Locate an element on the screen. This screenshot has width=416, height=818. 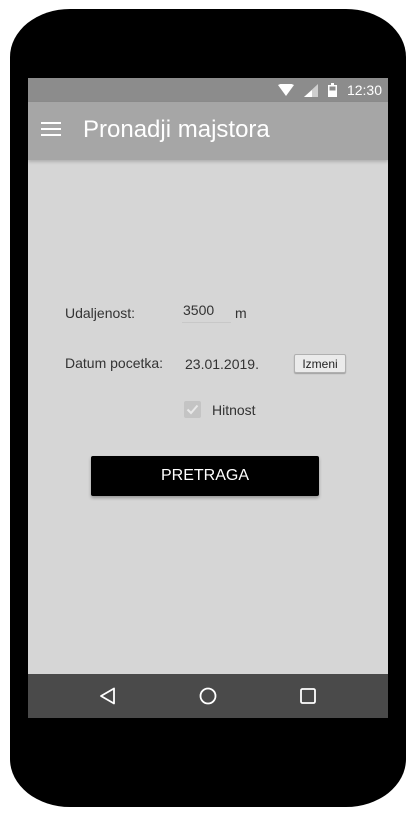
wifi-icon is located at coordinates (285, 90).